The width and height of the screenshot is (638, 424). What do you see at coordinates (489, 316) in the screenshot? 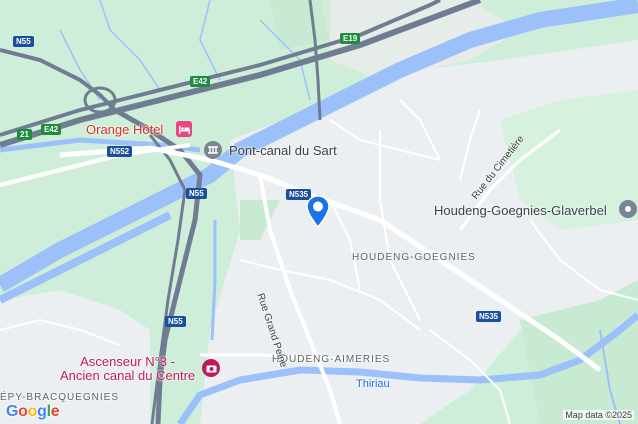
I see `road-shield-n535-east: N535` at bounding box center [489, 316].